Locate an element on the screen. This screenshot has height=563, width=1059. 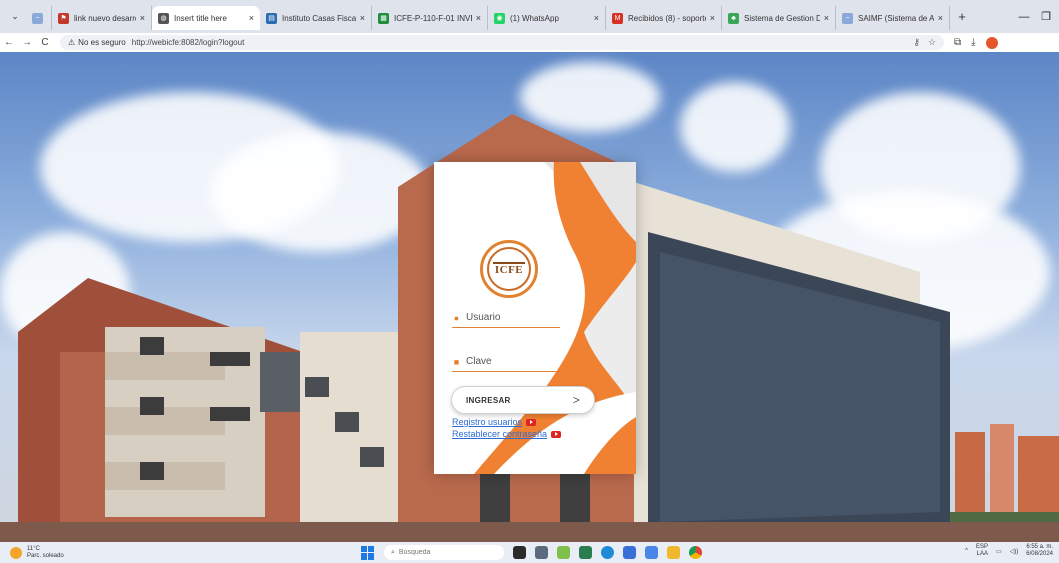
browser-tab: ~ SAIMF (Sistema de Adm × is located at coordinates (893, 18).